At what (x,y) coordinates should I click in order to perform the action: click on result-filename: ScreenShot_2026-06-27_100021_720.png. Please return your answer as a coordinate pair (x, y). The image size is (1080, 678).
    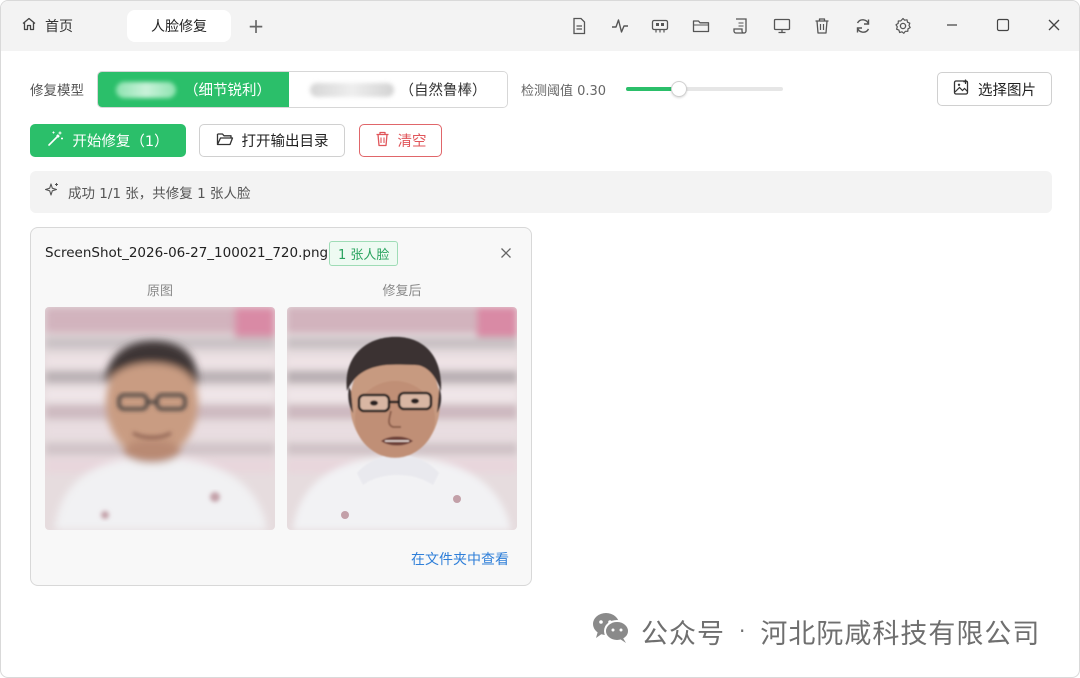
    Looking at the image, I should click on (187, 253).